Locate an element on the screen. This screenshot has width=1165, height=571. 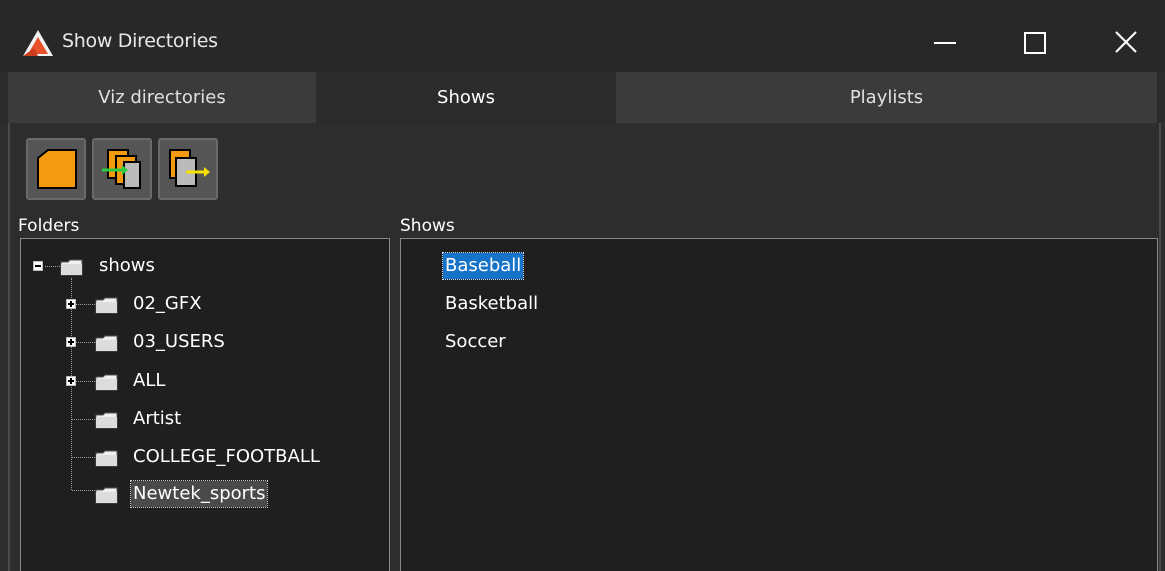
maximize-icon is located at coordinates (1035, 43).